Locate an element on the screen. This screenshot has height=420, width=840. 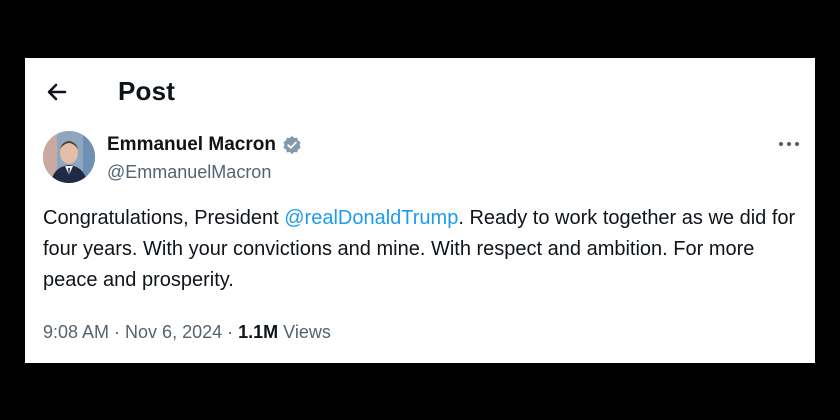
more-options-icon is located at coordinates (789, 144).